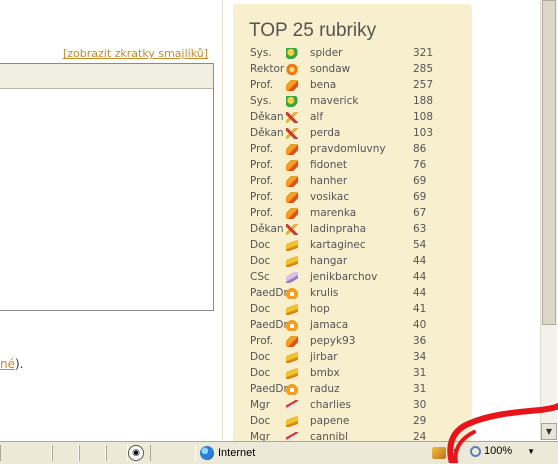 This screenshot has height=464, width=558. I want to click on note-tail-text: )., so click(19, 364).